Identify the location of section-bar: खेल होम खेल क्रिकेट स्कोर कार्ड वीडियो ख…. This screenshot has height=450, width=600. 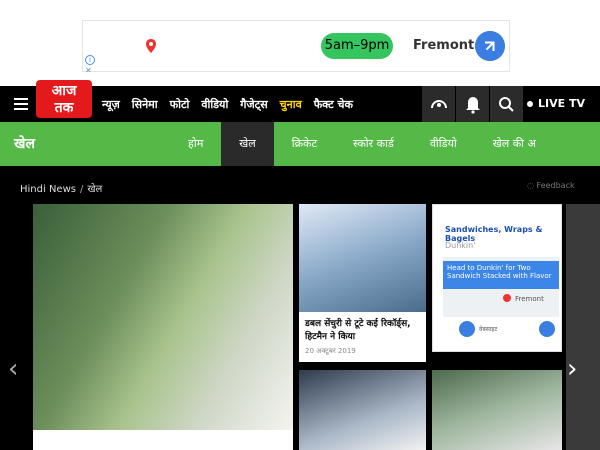
(300, 144).